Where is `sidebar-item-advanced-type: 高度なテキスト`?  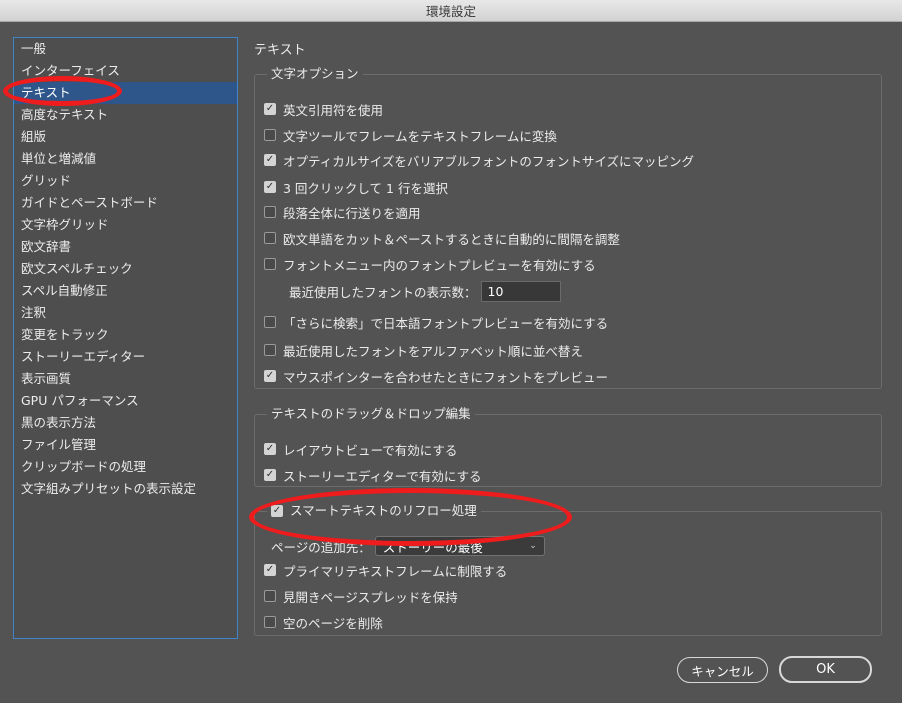 sidebar-item-advanced-type: 高度なテキスト is located at coordinates (125, 115).